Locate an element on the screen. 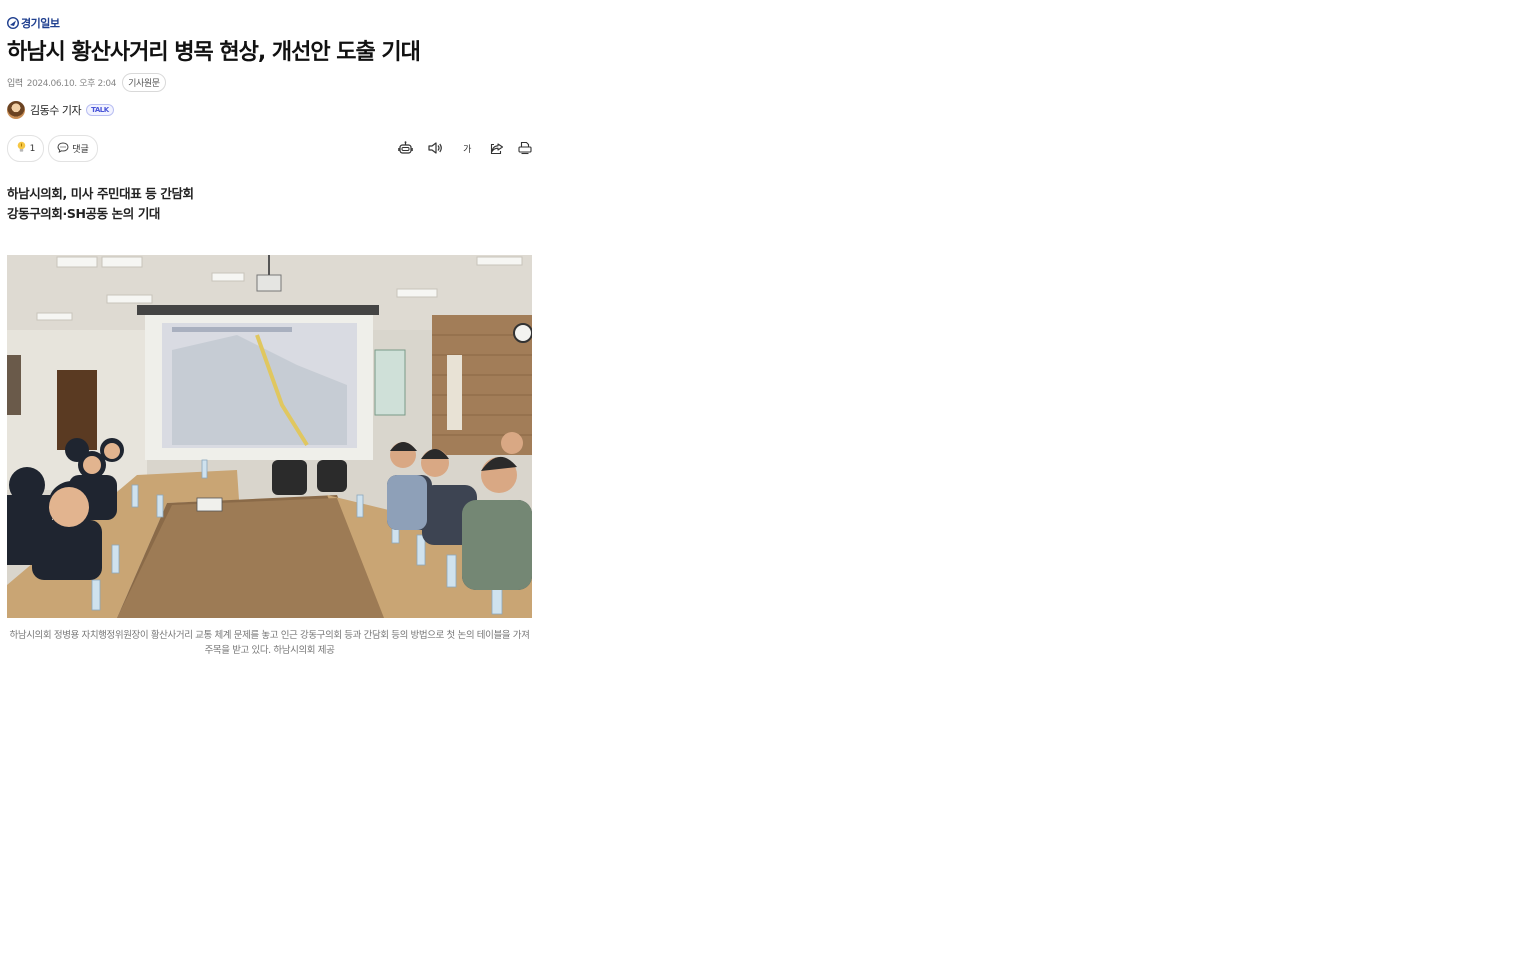  subheading-1: 하남시의회, 미사 주민대표 등 간담회 is located at coordinates (100, 193).